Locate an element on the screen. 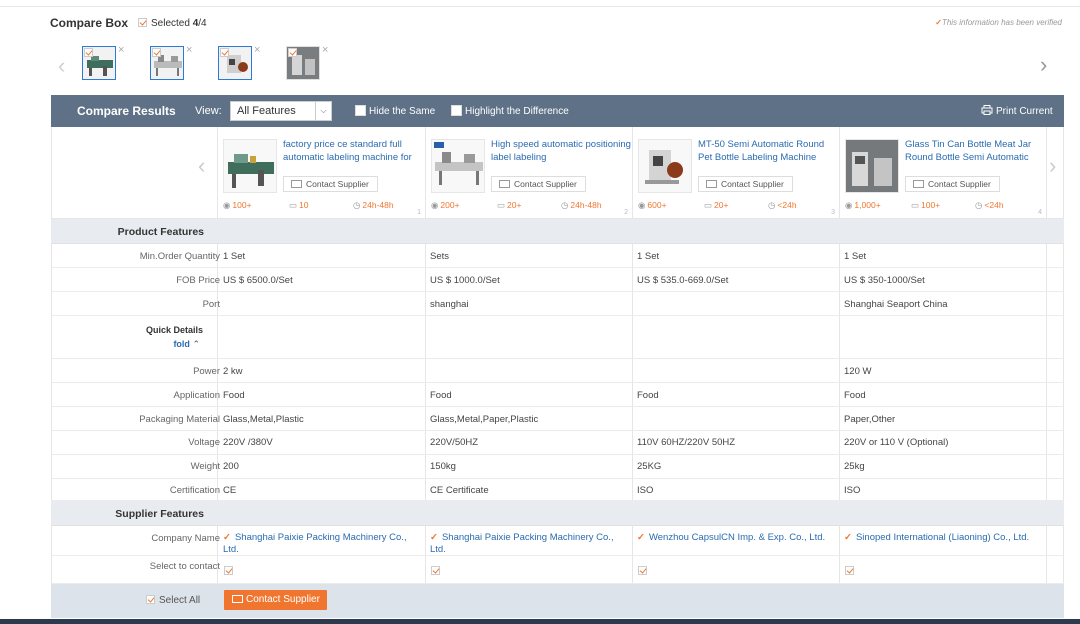 The width and height of the screenshot is (1080, 624). view-label: View: is located at coordinates (208, 111).